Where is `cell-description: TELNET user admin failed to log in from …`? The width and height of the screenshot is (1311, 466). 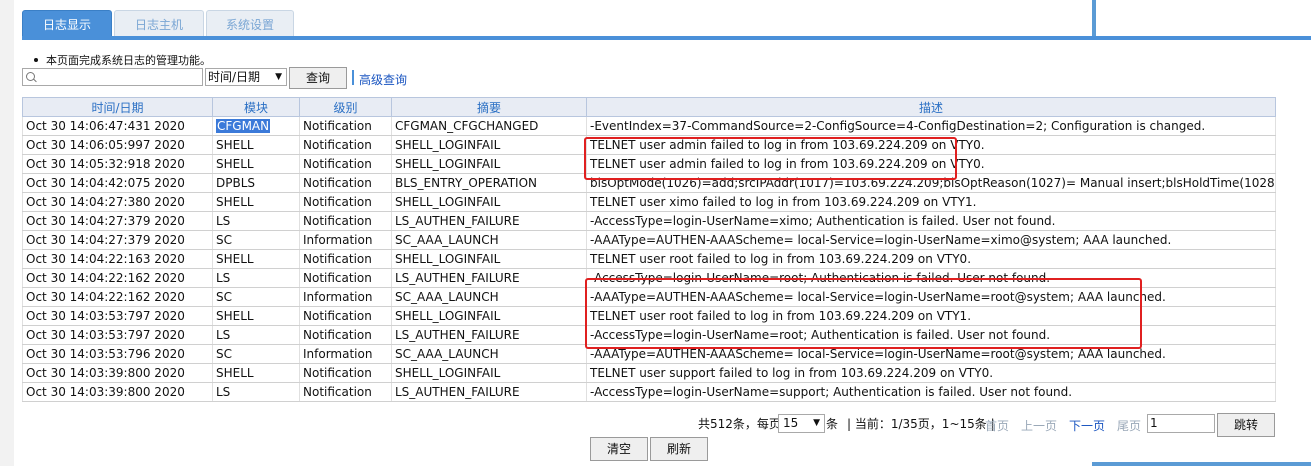 cell-description: TELNET user admin failed to log in from … is located at coordinates (931, 164).